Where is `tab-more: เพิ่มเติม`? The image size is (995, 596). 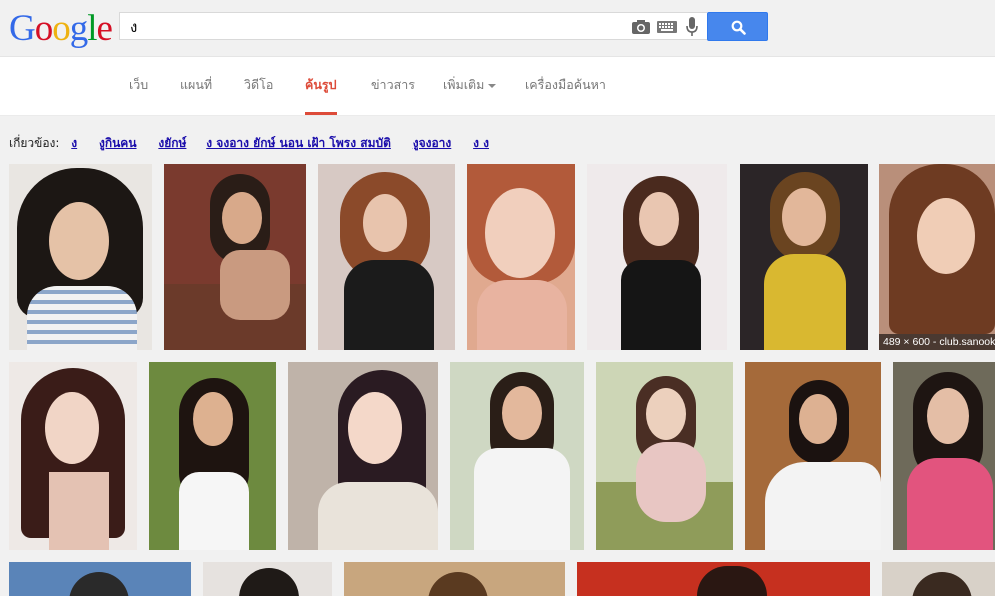 tab-more: เพิ่มเติม is located at coordinates (470, 86).